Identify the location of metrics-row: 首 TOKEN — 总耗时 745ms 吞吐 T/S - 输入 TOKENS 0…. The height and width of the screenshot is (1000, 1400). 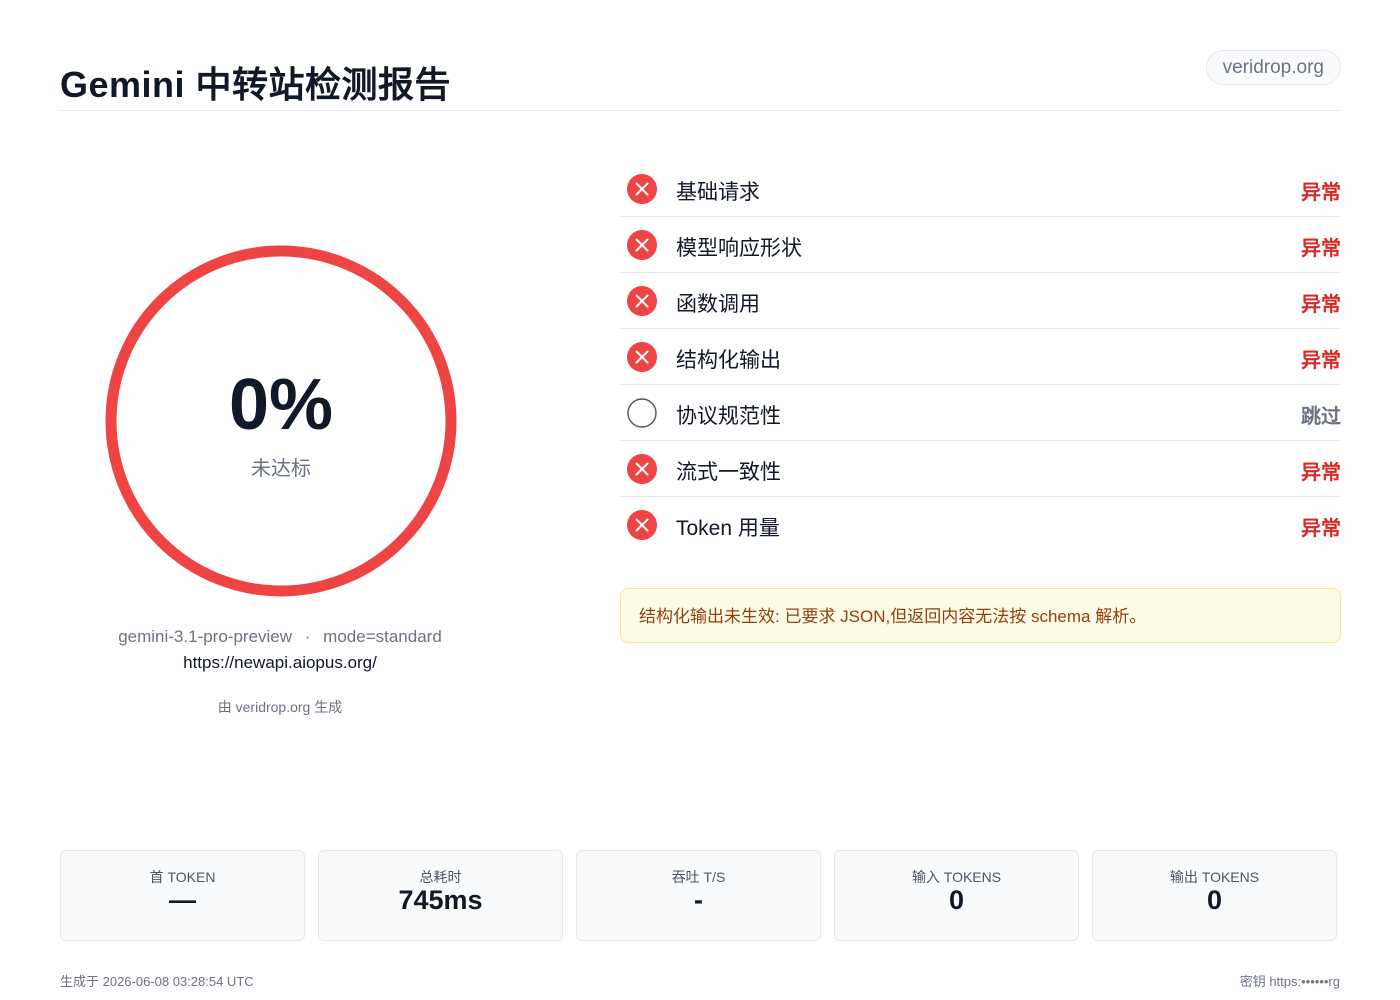
(698, 895).